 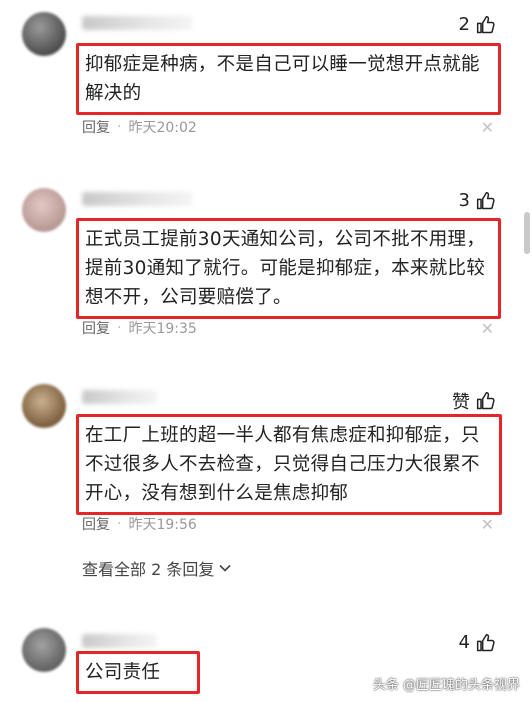 I want to click on chevron-down-icon, so click(x=225, y=568).